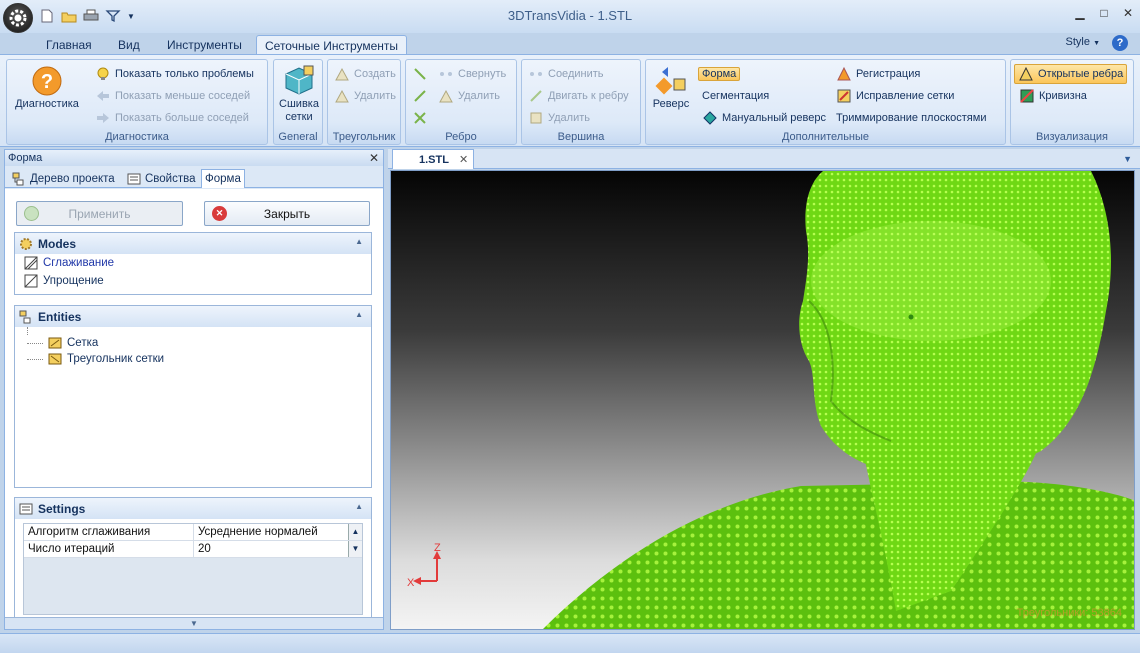 The image size is (1140, 653). What do you see at coordinates (774, 118) in the screenshot?
I see `manual-reverse-label: Мануальный реверс` at bounding box center [774, 118].